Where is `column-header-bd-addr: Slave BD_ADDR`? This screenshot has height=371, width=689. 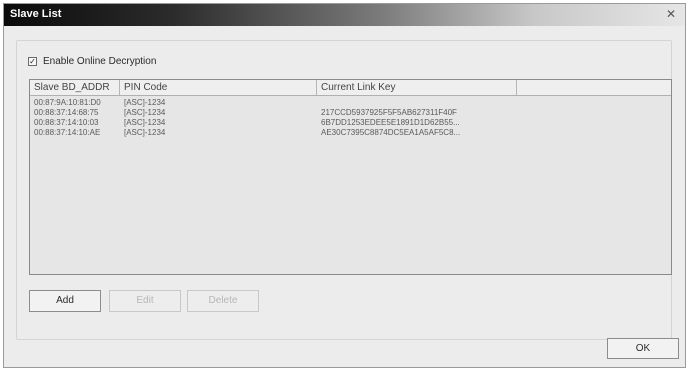
column-header-bd-addr: Slave BD_ADDR is located at coordinates (75, 87).